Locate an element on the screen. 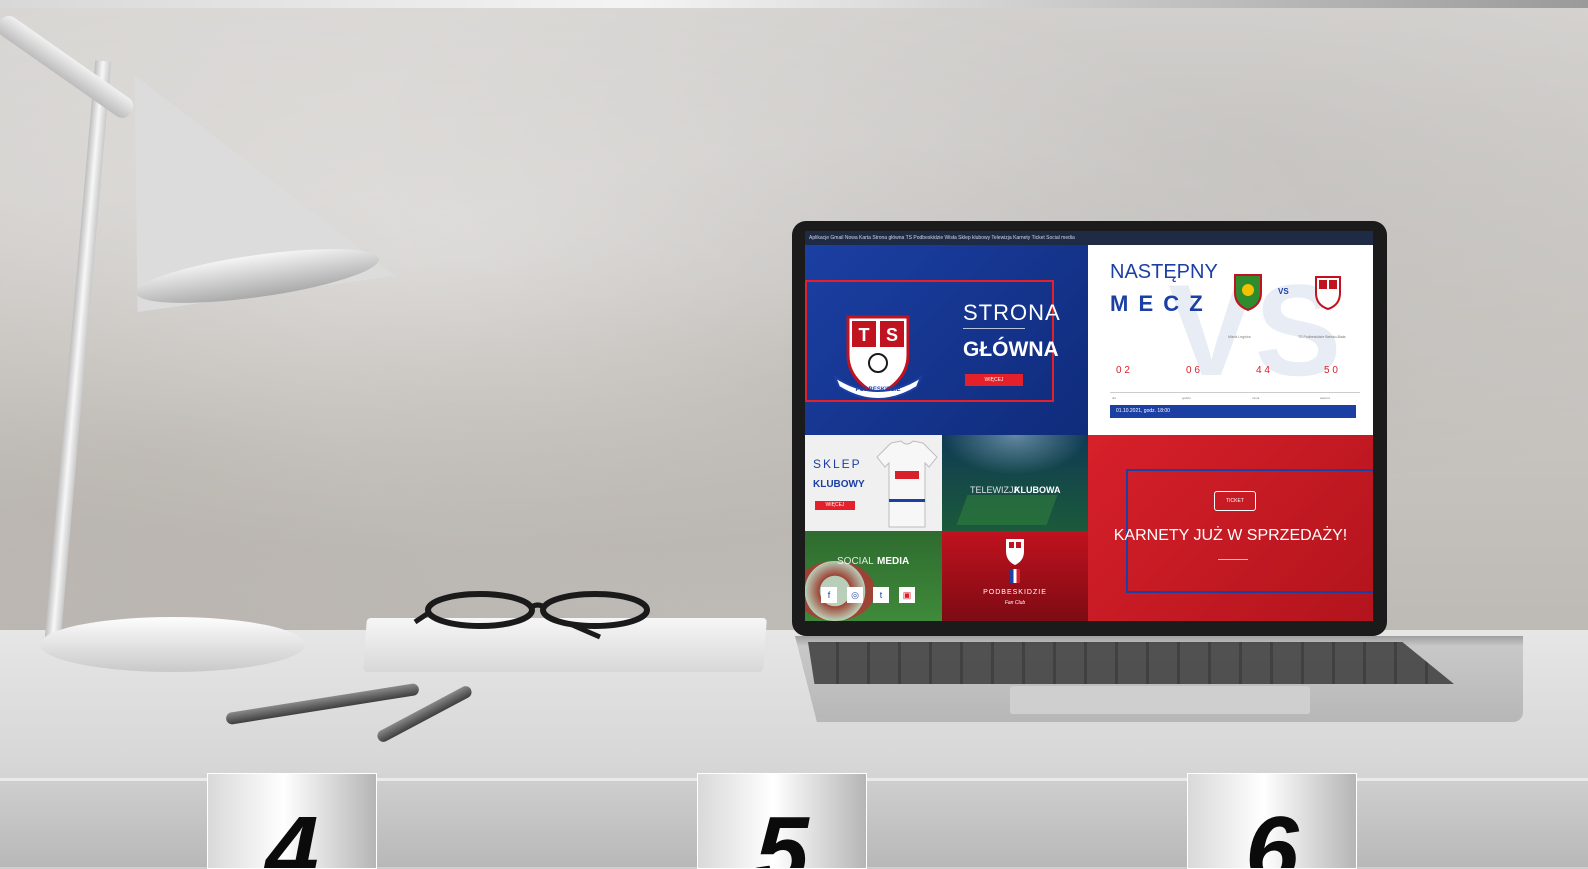 Image resolution: width=1588 pixels, height=869 pixels. countdown-unit-minutes: minut is located at coordinates (1256, 398).